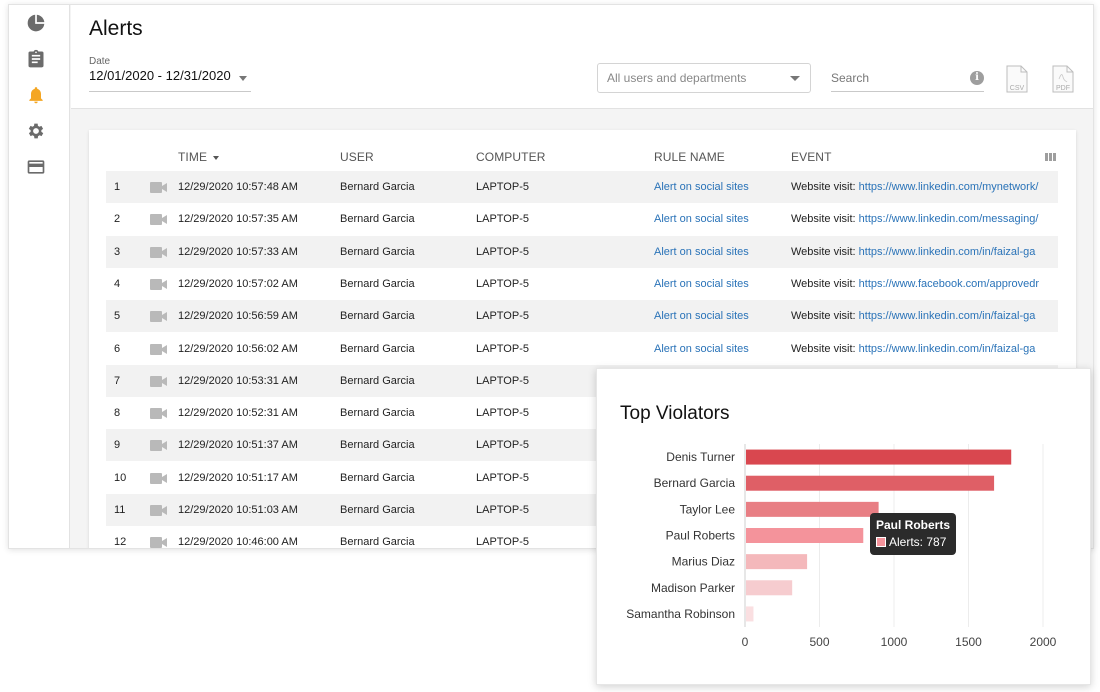  Describe the element at coordinates (117, 445) in the screenshot. I see `row-number: 9` at that location.